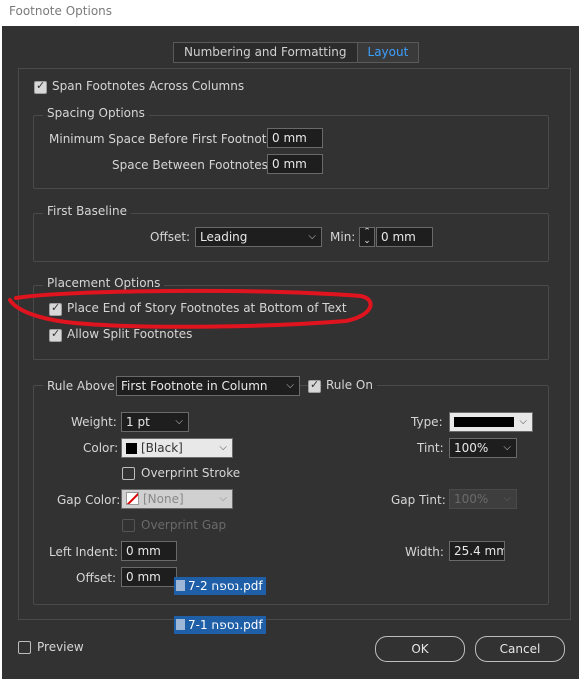  Describe the element at coordinates (149, 577) in the screenshot. I see `rule-offset-field: 0 mm` at that location.